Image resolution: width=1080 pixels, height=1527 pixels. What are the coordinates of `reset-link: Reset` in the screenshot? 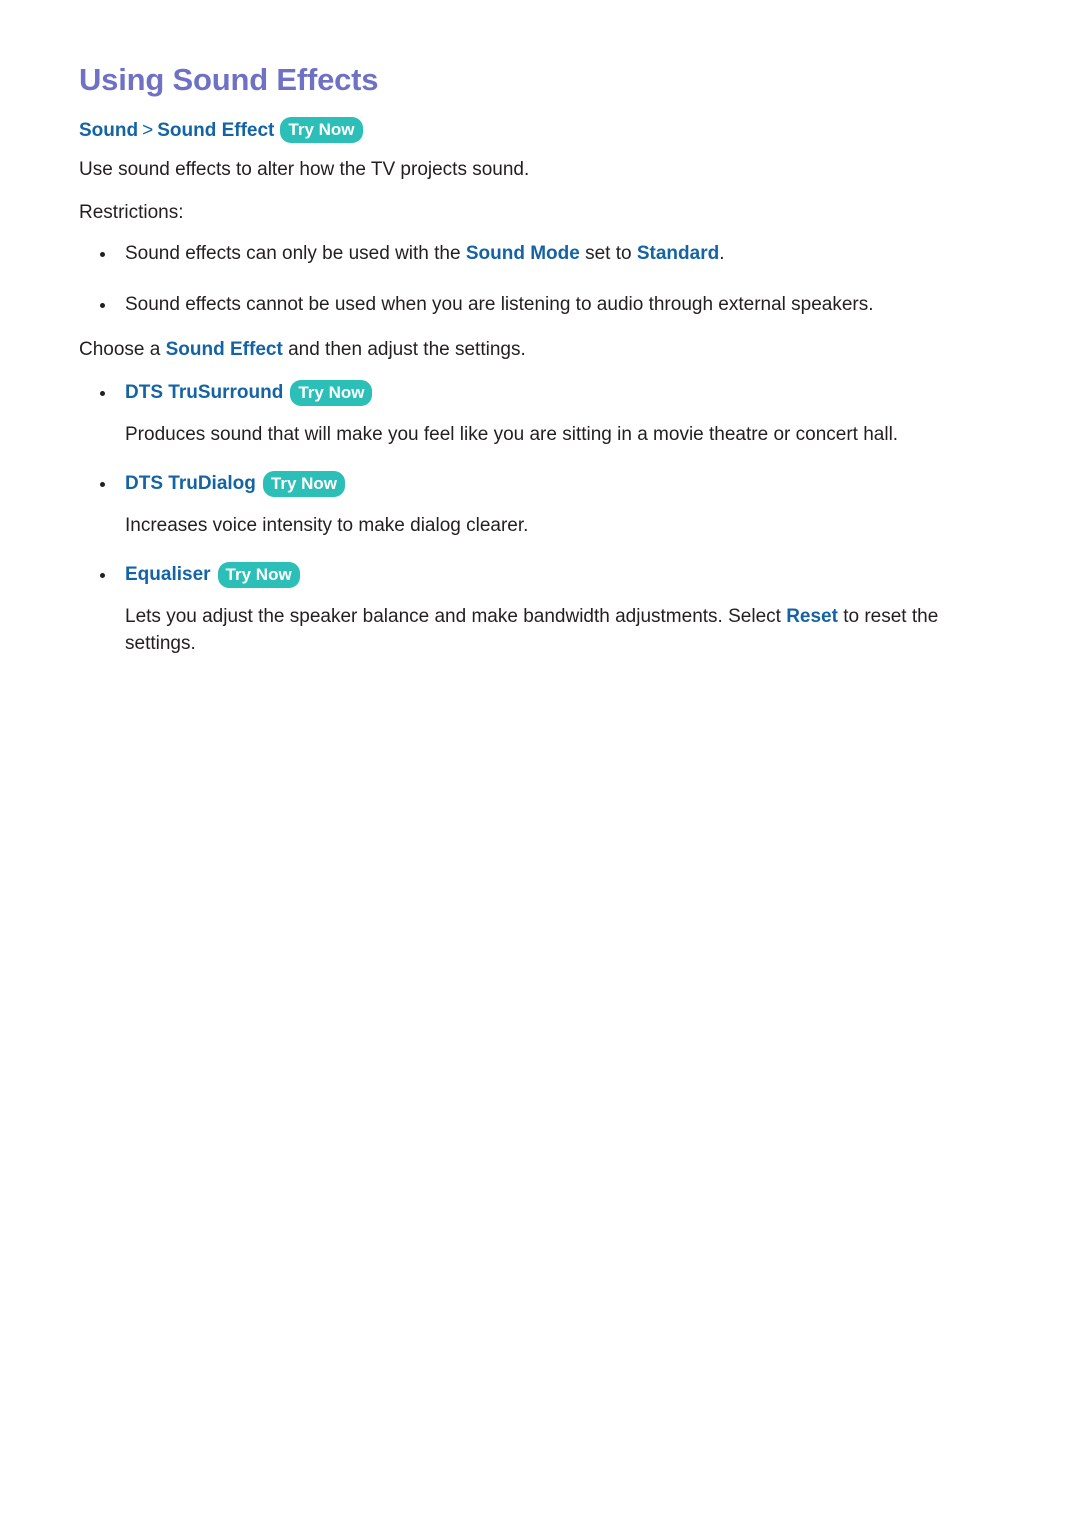 It's located at (812, 616).